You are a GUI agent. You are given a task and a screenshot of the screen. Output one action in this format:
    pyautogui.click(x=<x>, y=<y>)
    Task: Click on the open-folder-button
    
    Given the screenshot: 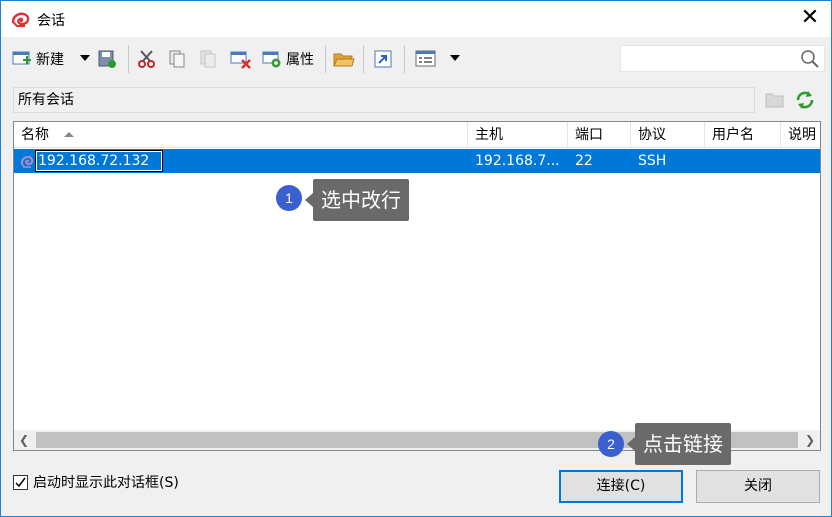 What is the action you would take?
    pyautogui.click(x=344, y=59)
    